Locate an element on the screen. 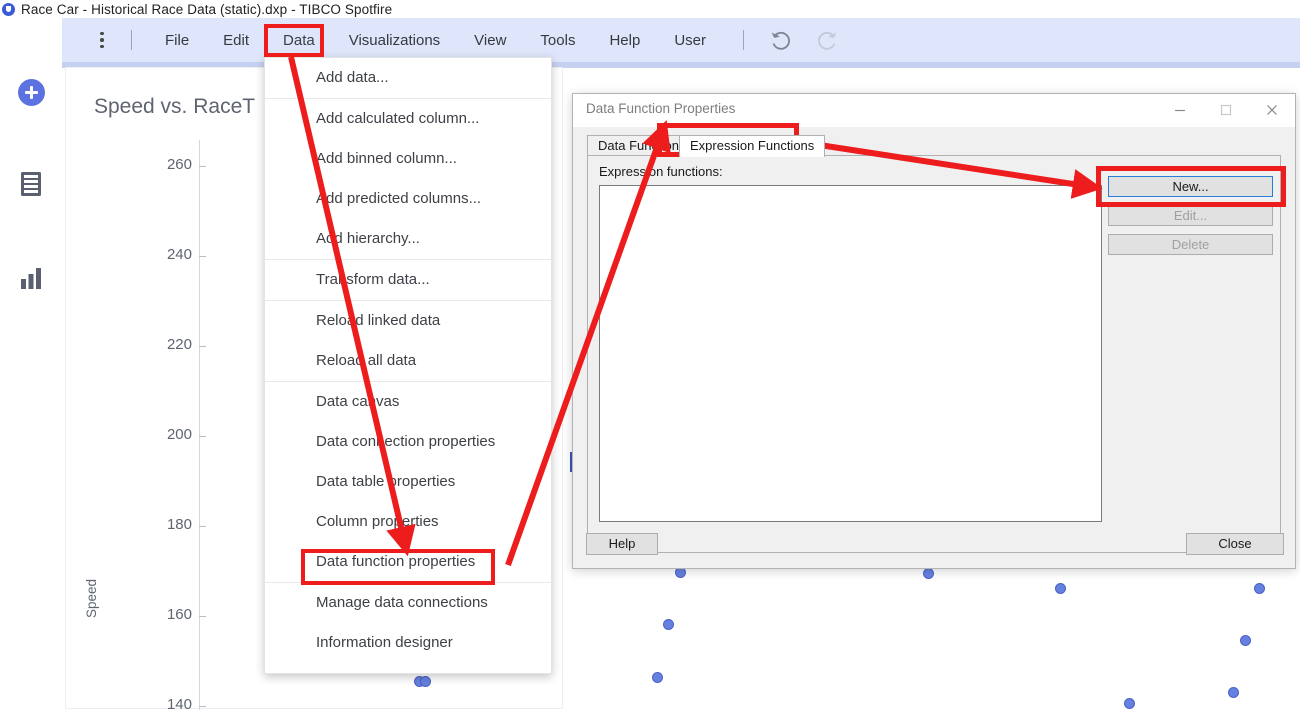 The image size is (1300, 713). y-axis-tick-label: 240 is located at coordinates (179, 254).